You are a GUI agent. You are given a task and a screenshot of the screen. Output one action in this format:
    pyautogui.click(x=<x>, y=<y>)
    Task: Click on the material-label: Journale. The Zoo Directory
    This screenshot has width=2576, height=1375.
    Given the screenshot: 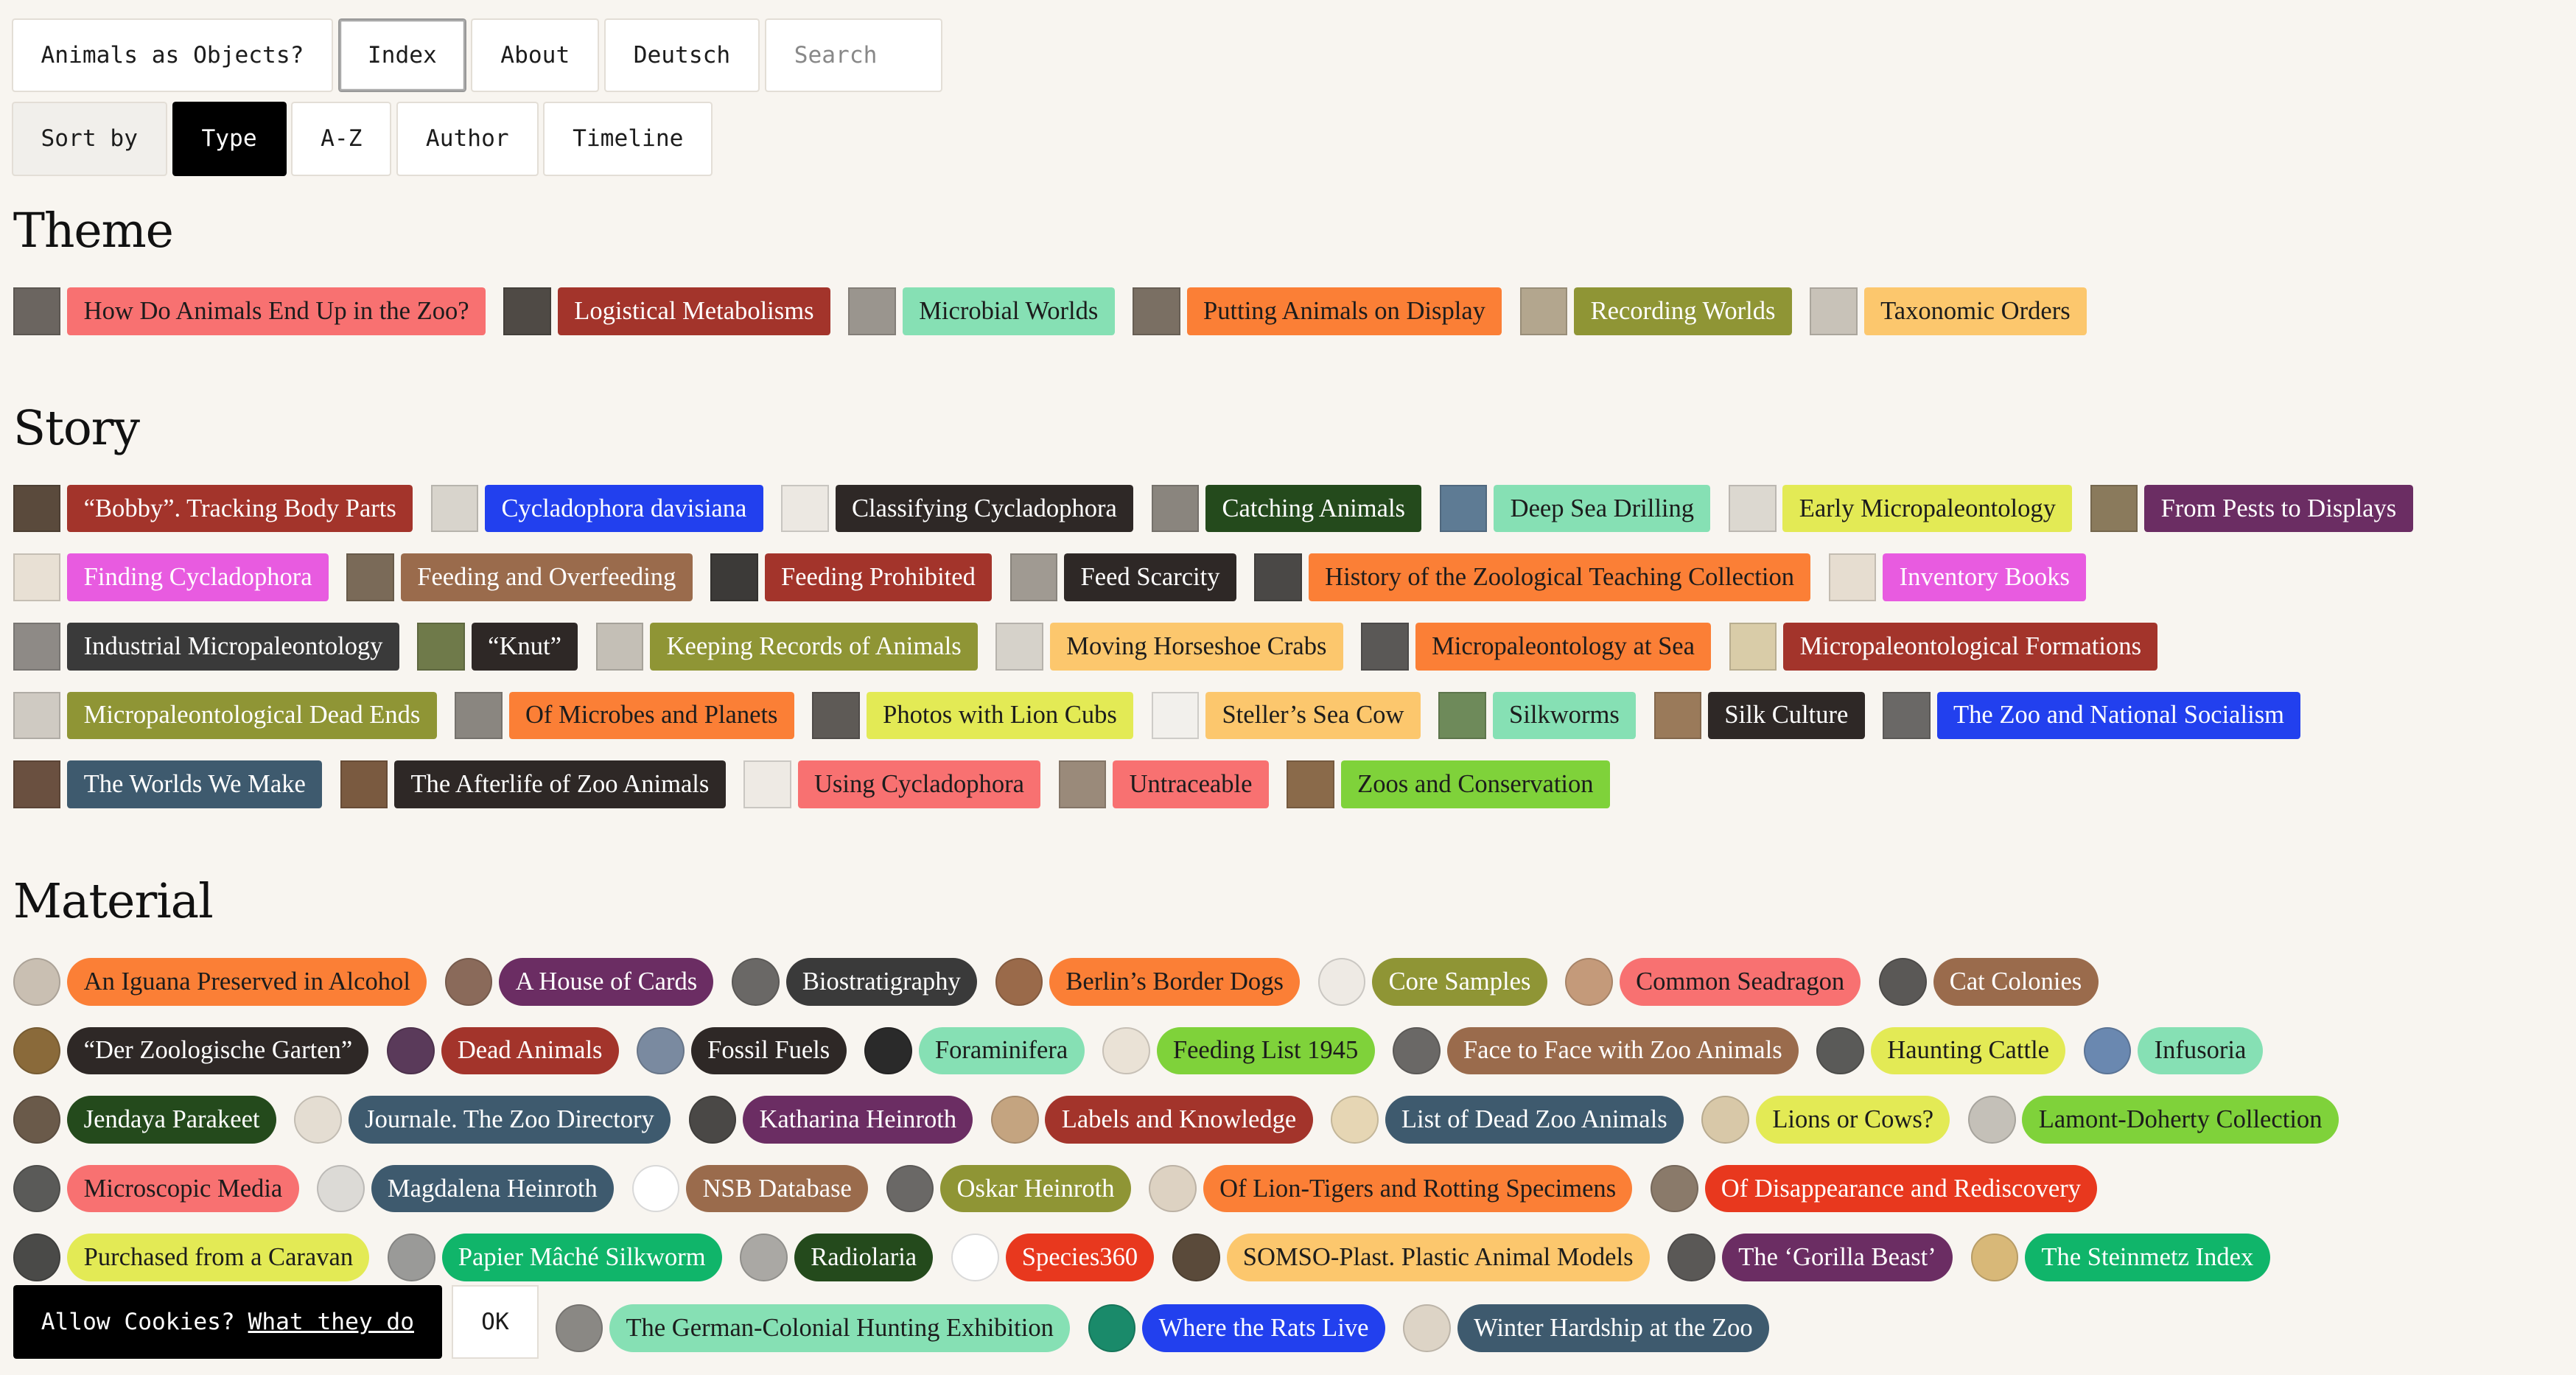 What is the action you would take?
    pyautogui.click(x=509, y=1120)
    